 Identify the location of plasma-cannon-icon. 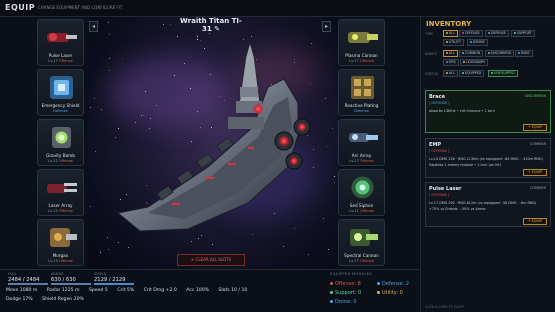
(363, 37).